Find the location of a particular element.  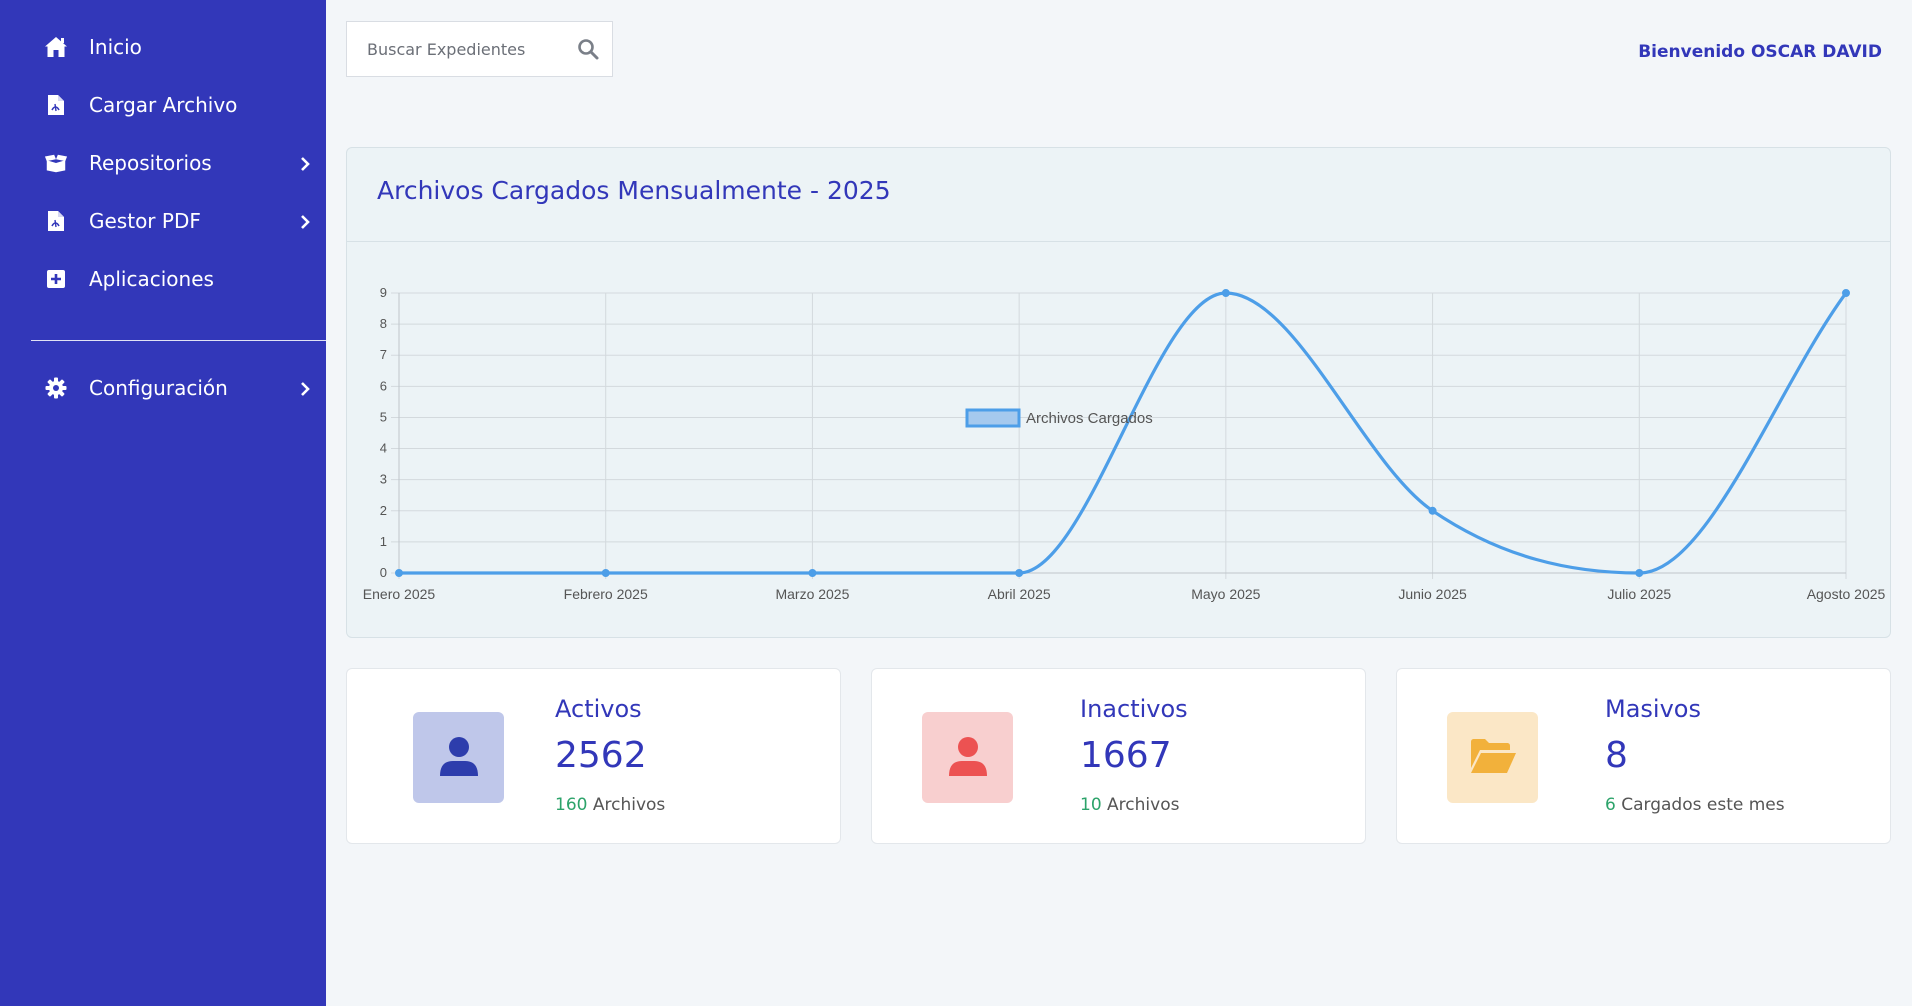

stat-card-inactivos: Inactivos 1667 10 Archivos is located at coordinates (1118, 756).